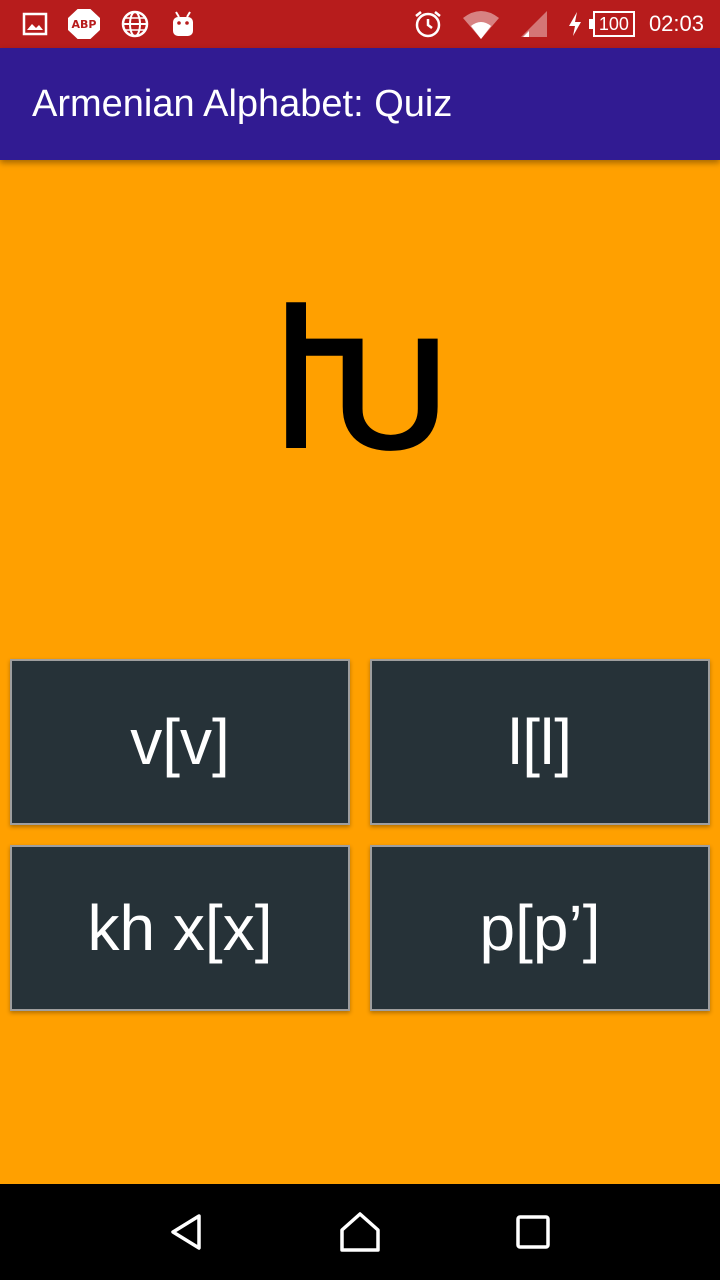  I want to click on home-icon, so click(360, 1232).